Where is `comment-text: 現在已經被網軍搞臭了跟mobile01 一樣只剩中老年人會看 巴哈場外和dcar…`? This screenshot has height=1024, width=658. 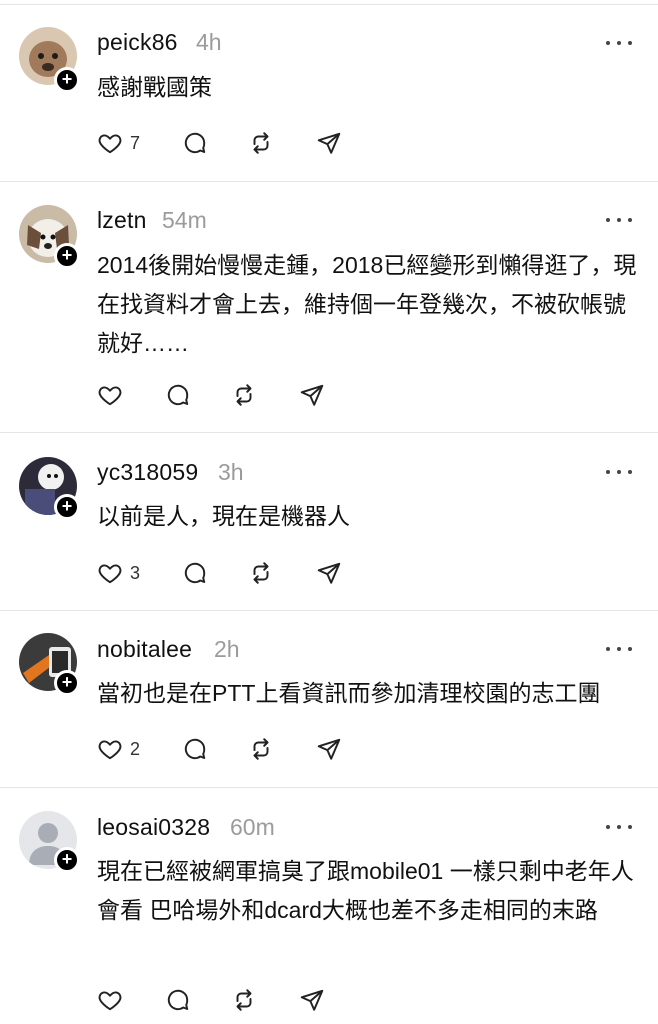 comment-text: 現在已經被網軍搞臭了跟mobile01 一樣只剩中老年人會看 巴哈場外和dcar… is located at coordinates (365, 890).